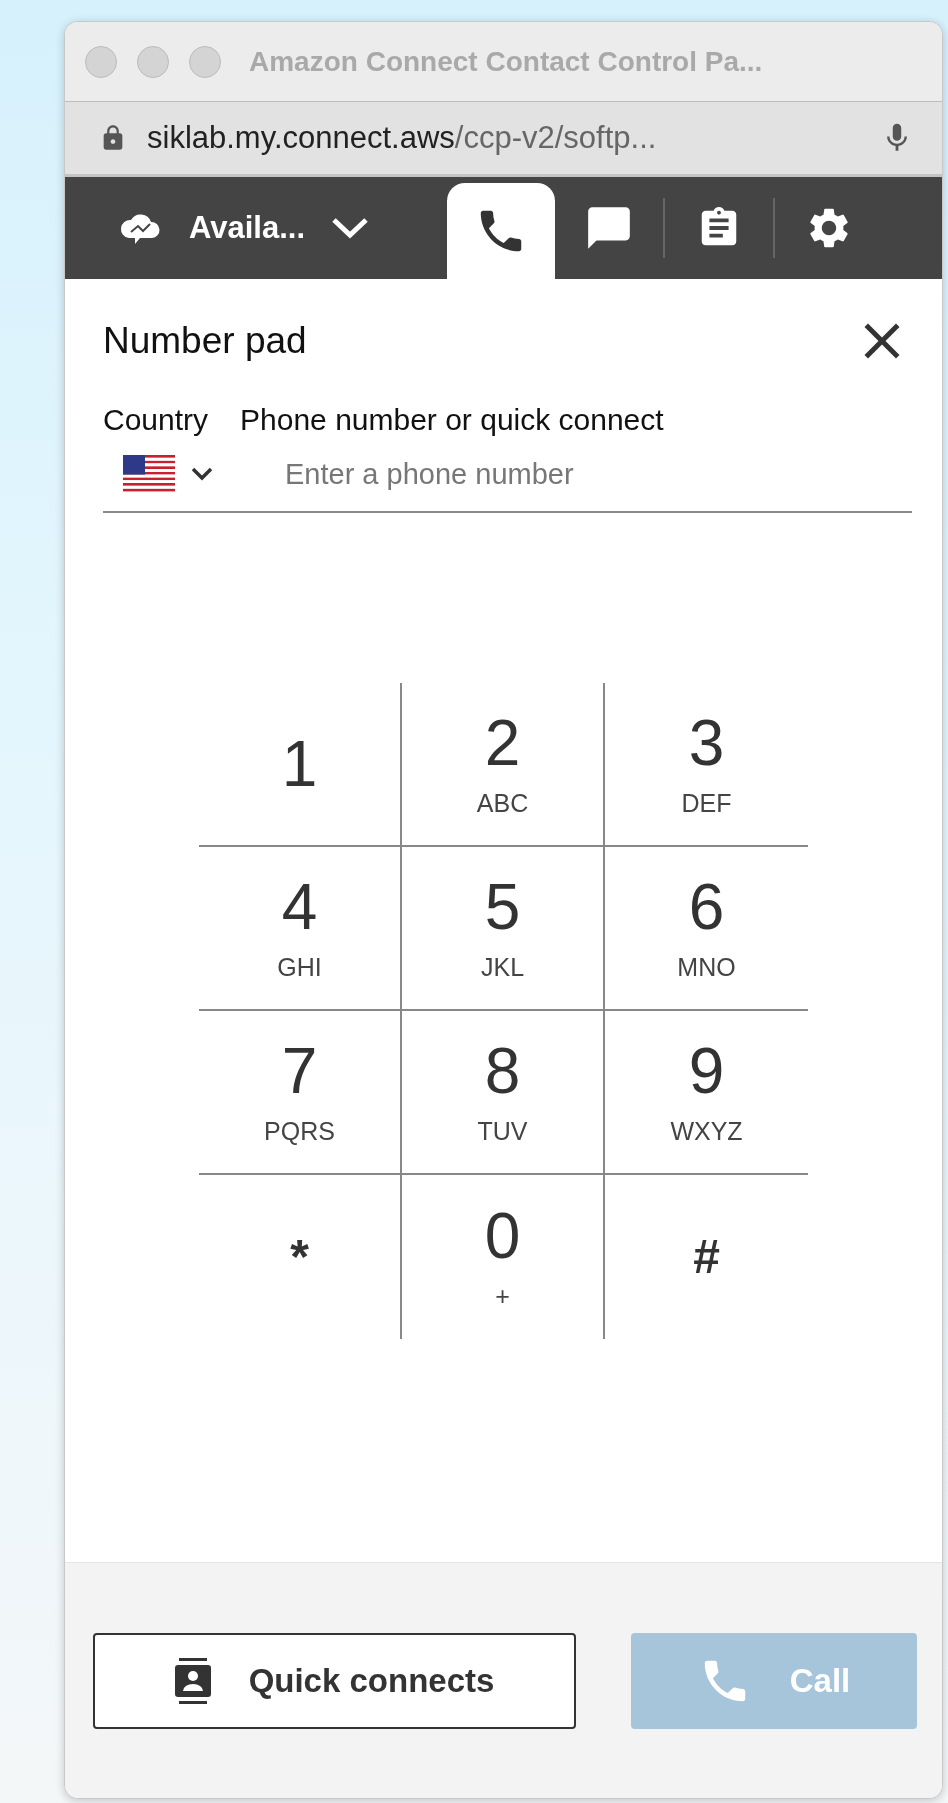 The height and width of the screenshot is (1803, 948). What do you see at coordinates (706, 1257) in the screenshot?
I see `keypad-key: #` at bounding box center [706, 1257].